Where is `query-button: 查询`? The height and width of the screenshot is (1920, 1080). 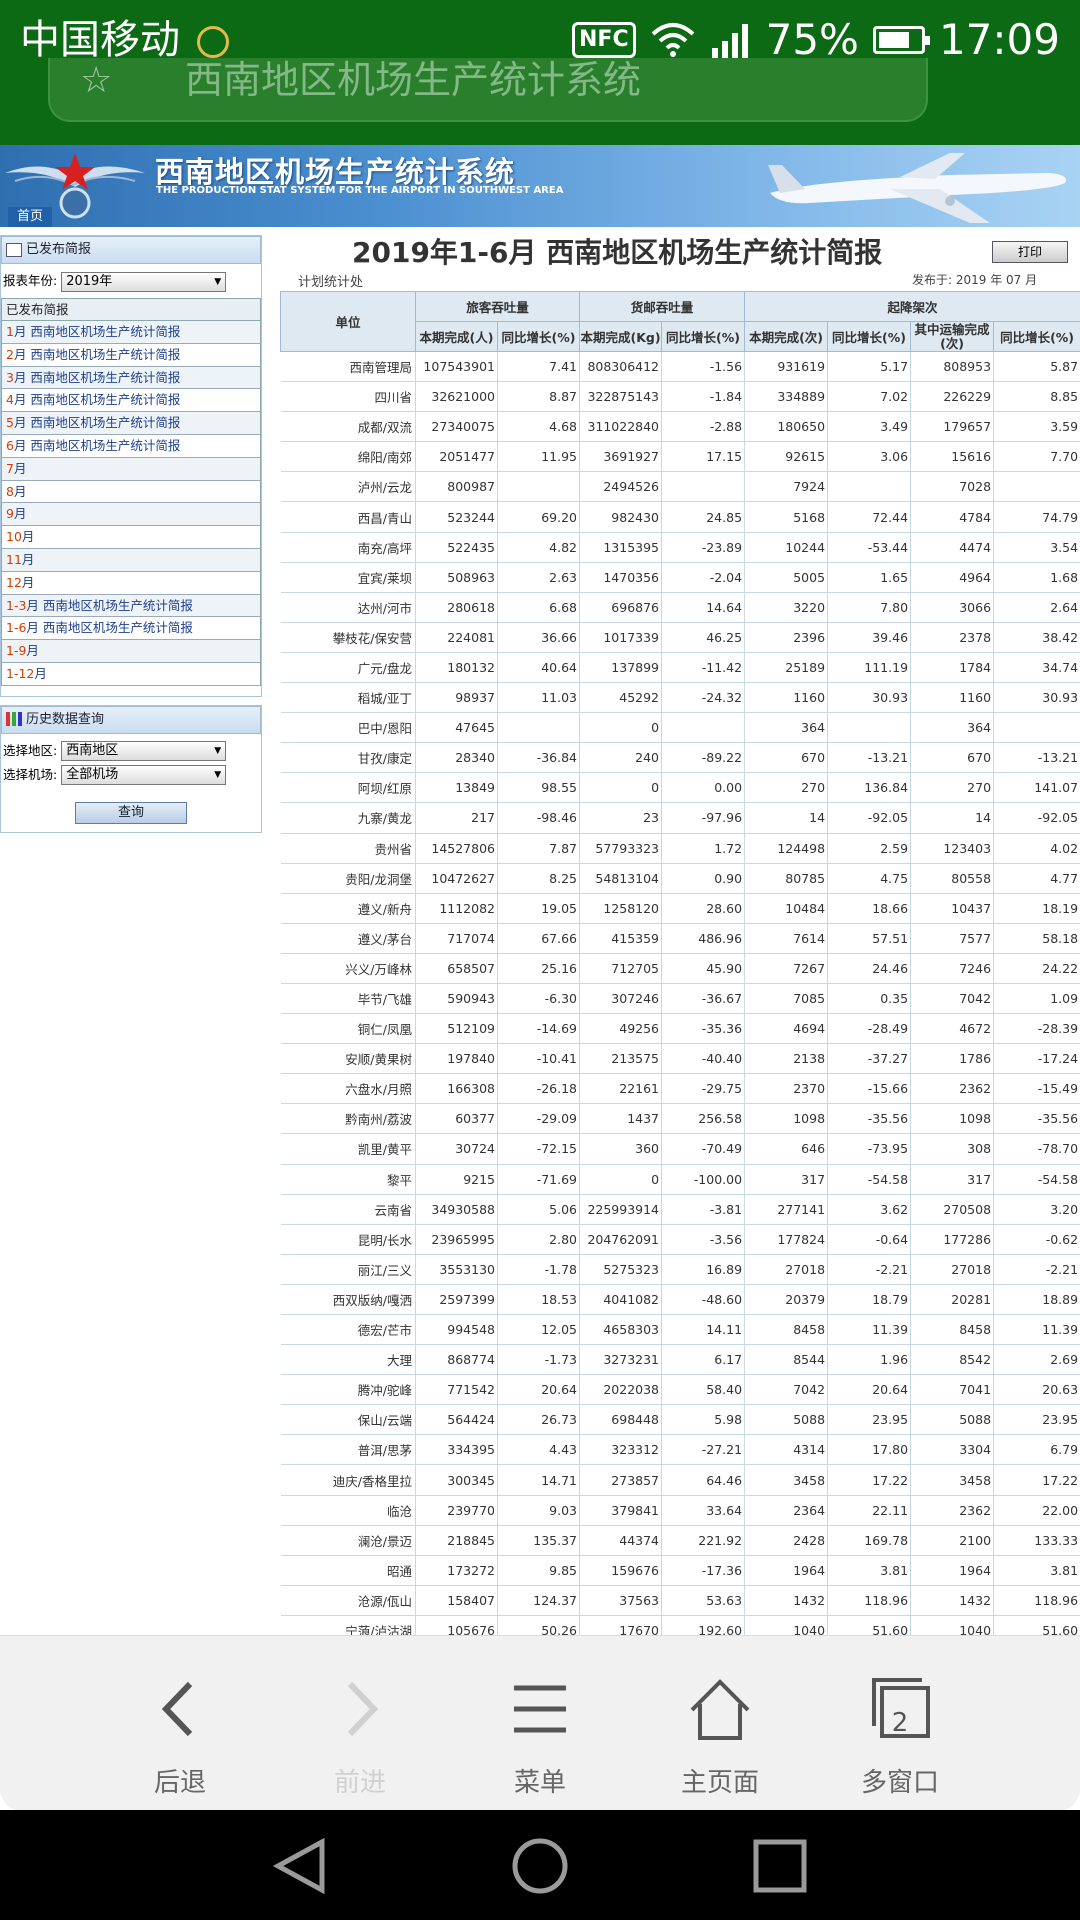
query-button: 查询 is located at coordinates (131, 812).